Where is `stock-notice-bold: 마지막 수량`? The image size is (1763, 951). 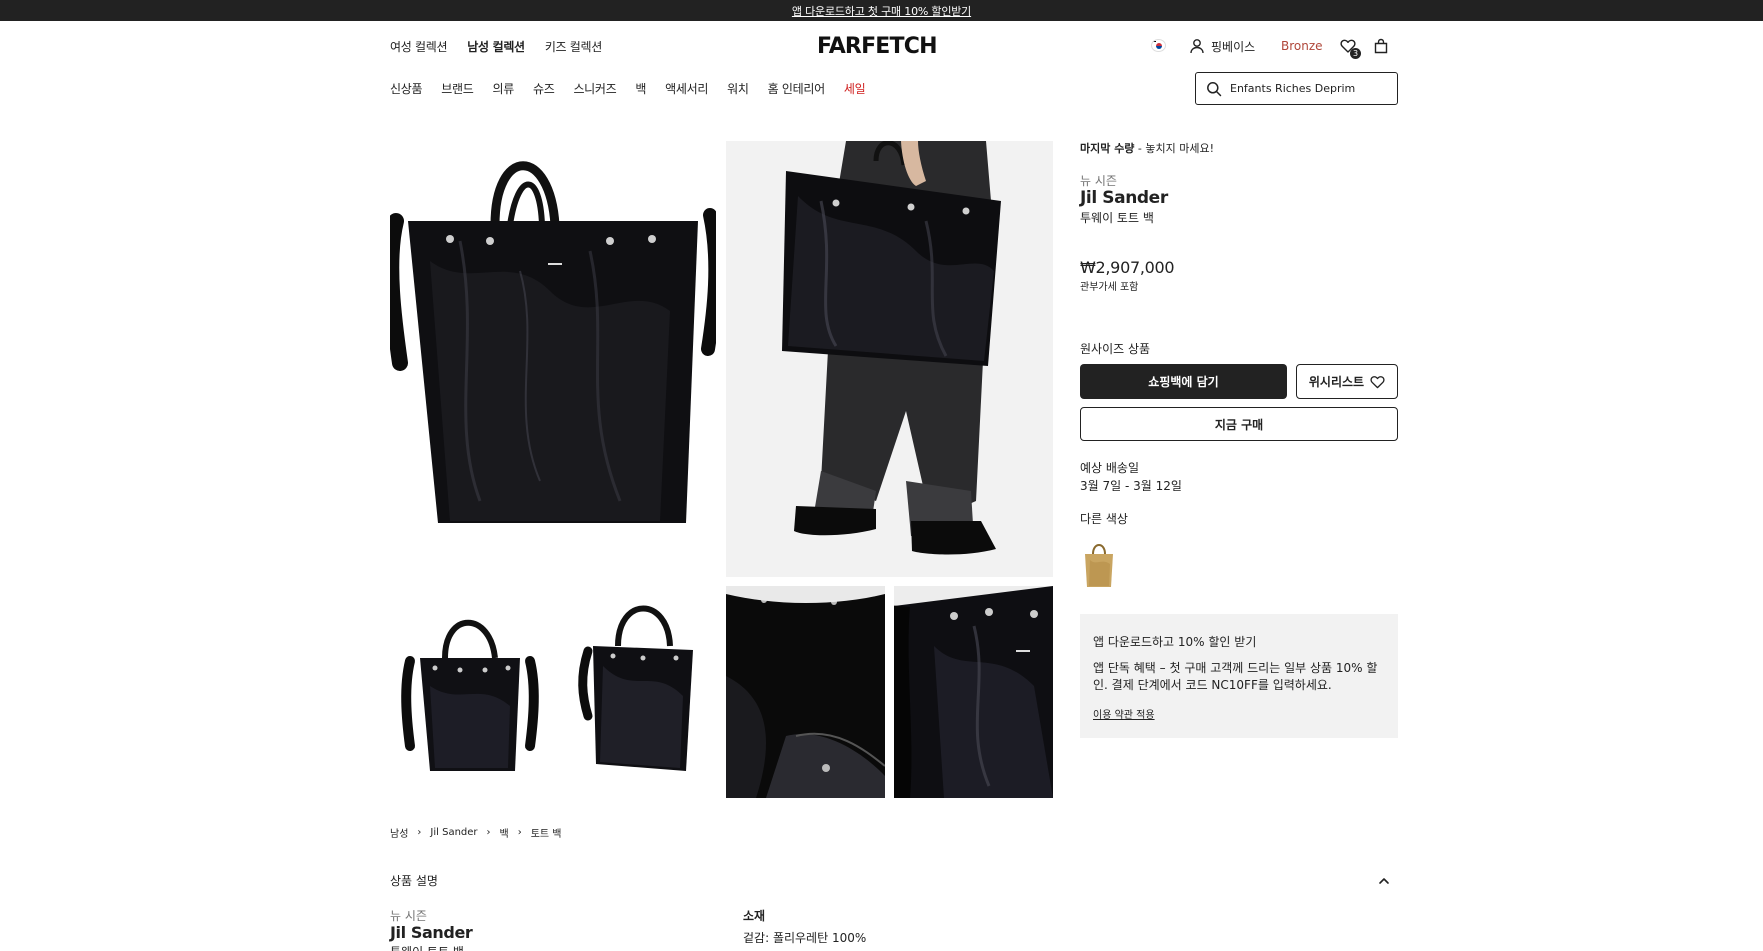
stock-notice-bold: 마지막 수량 is located at coordinates (1107, 148).